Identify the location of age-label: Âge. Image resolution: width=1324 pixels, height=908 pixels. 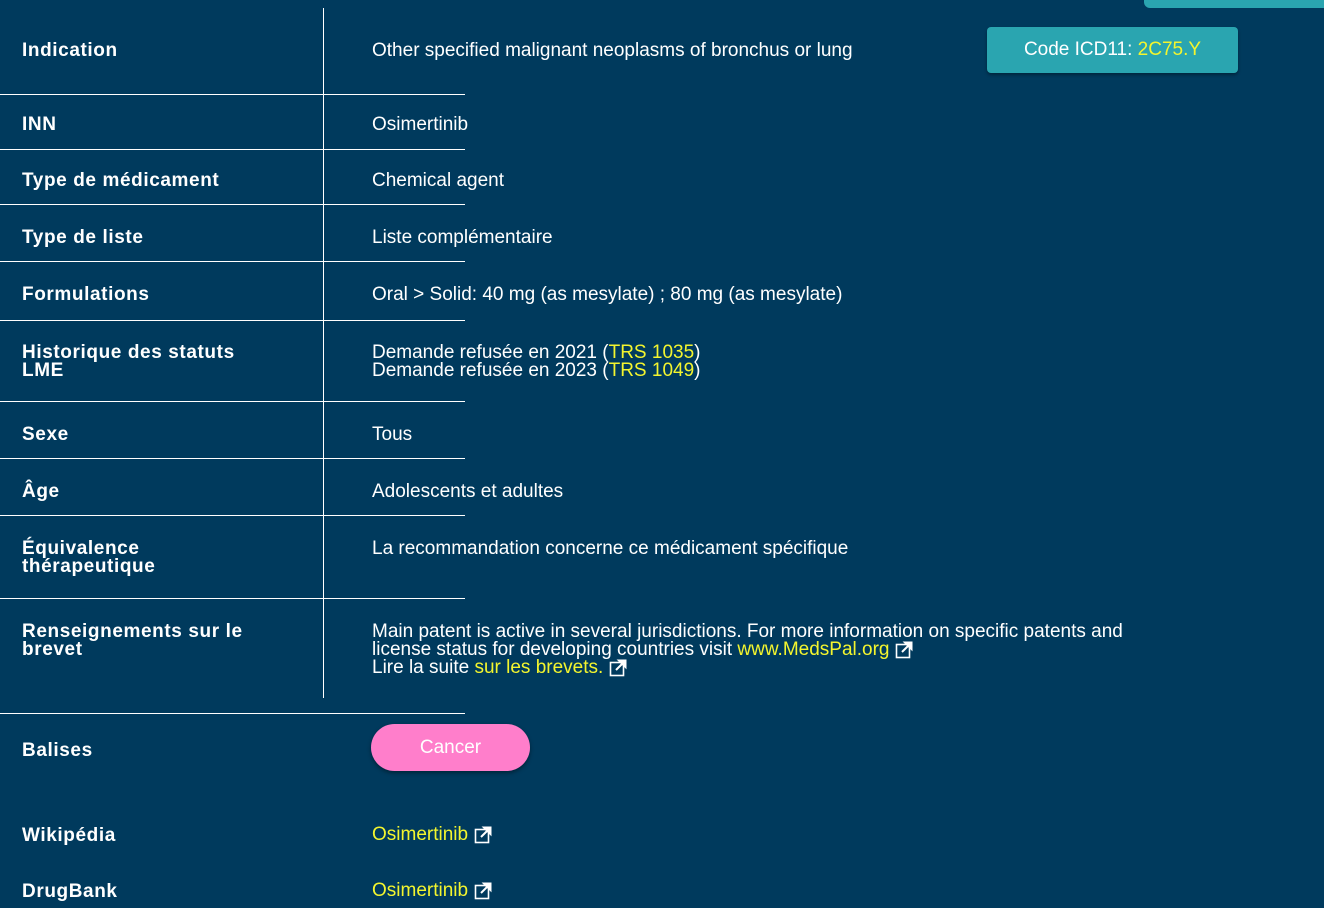
(41, 491).